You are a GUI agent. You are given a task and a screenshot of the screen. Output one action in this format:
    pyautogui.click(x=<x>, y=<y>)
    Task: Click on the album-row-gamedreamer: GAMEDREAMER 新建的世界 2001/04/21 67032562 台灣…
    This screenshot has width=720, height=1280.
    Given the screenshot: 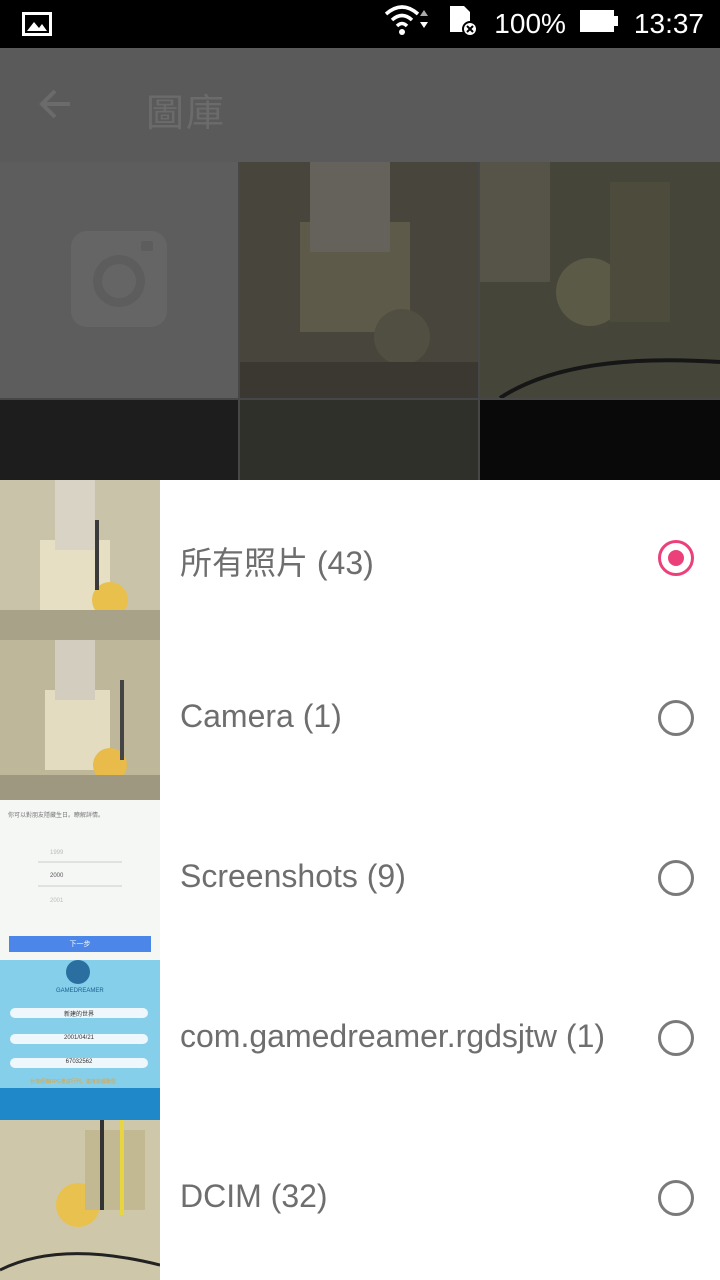 What is the action you would take?
    pyautogui.click(x=360, y=1040)
    